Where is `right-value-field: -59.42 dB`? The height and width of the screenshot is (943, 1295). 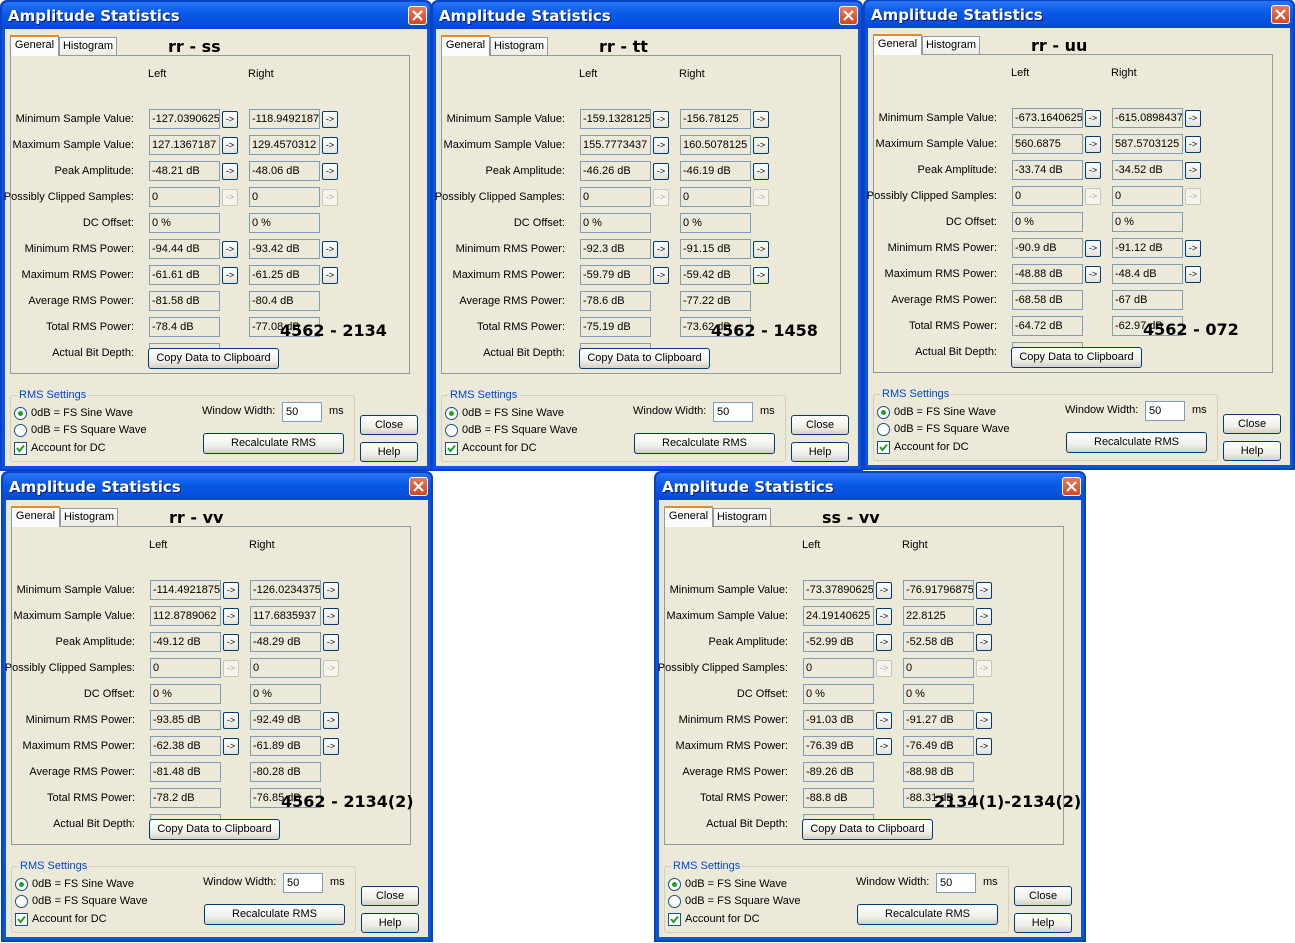 right-value-field: -59.42 dB is located at coordinates (715, 275).